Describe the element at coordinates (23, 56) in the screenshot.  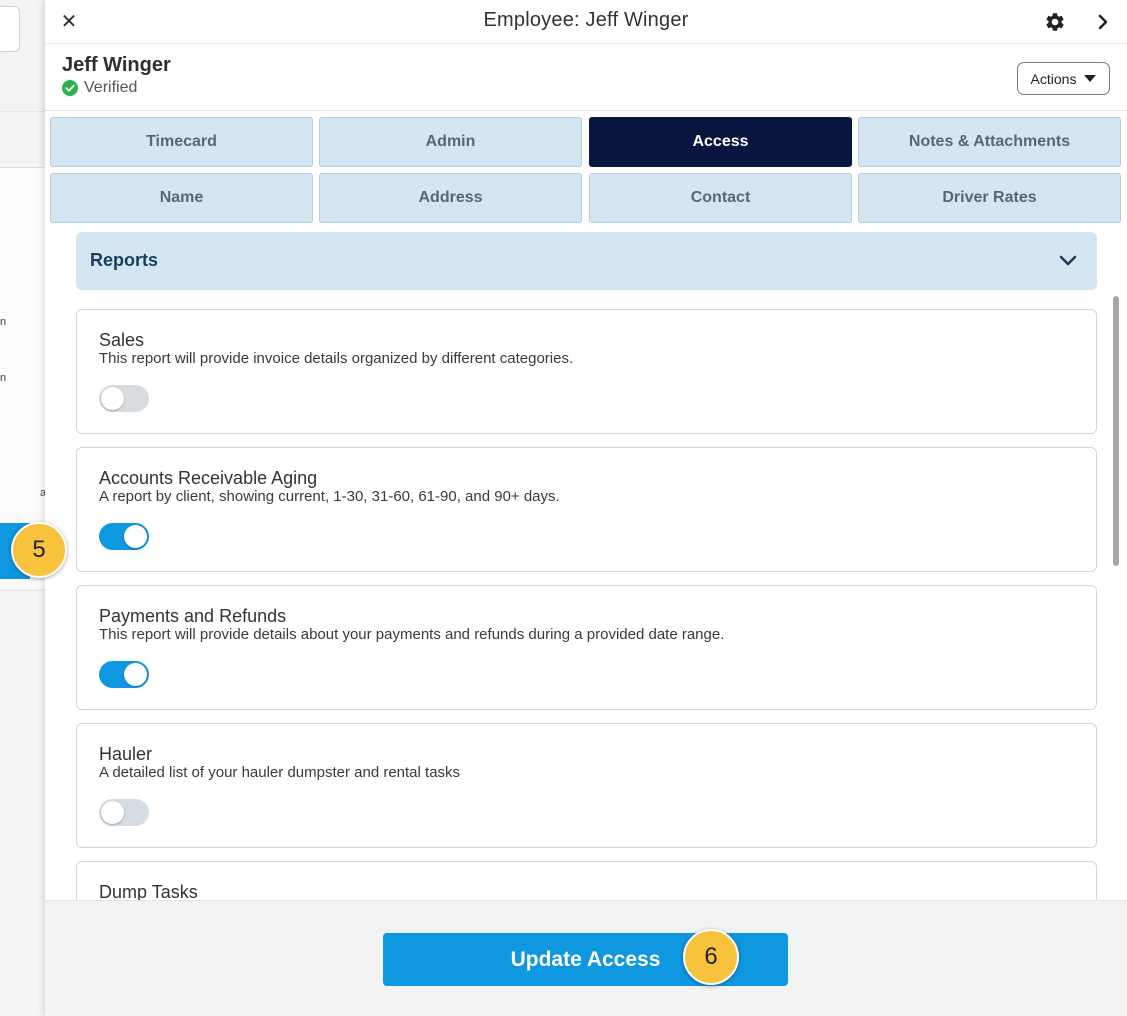
I see `background-header` at that location.